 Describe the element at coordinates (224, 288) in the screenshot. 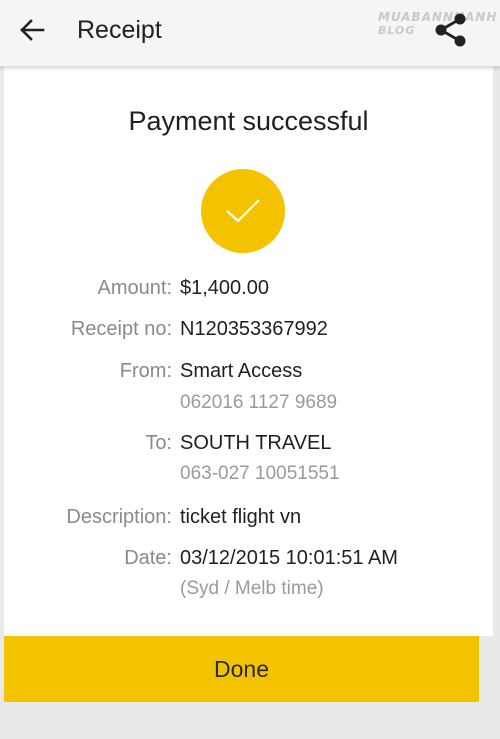

I see `amount-value: $1,400.00` at that location.